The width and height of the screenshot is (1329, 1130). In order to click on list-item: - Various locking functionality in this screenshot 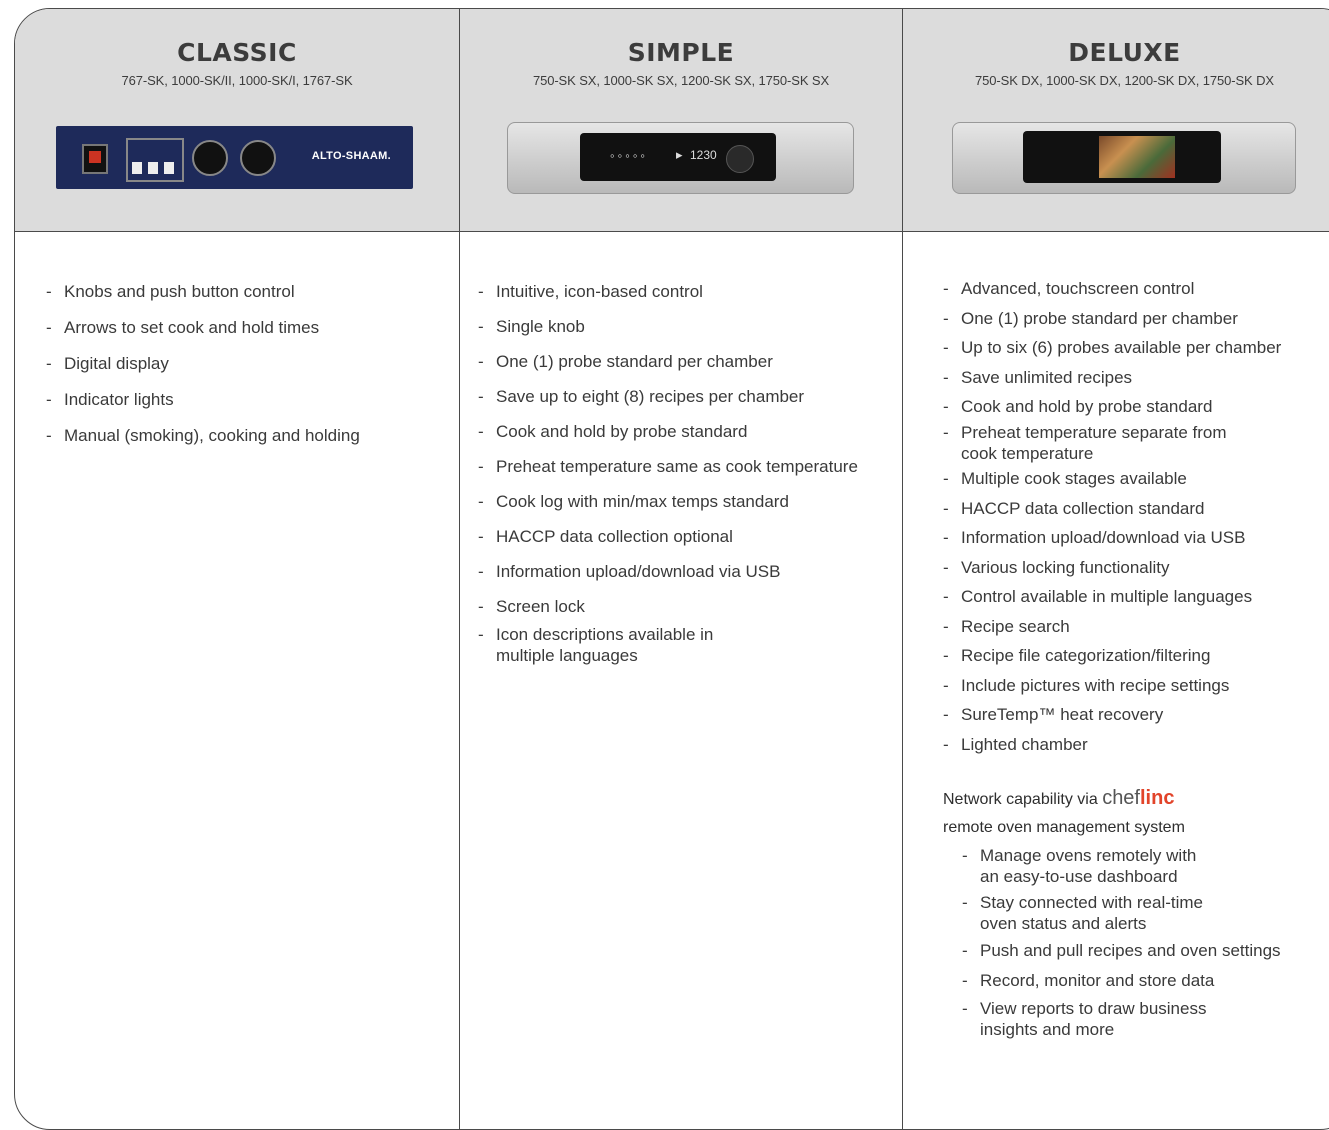, I will do `click(1133, 568)`.